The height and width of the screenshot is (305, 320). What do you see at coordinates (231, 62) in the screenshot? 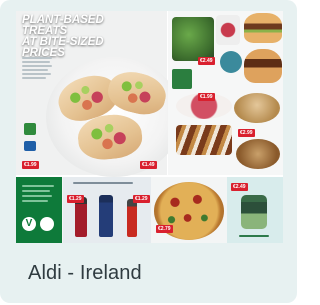
I see `dip-image` at bounding box center [231, 62].